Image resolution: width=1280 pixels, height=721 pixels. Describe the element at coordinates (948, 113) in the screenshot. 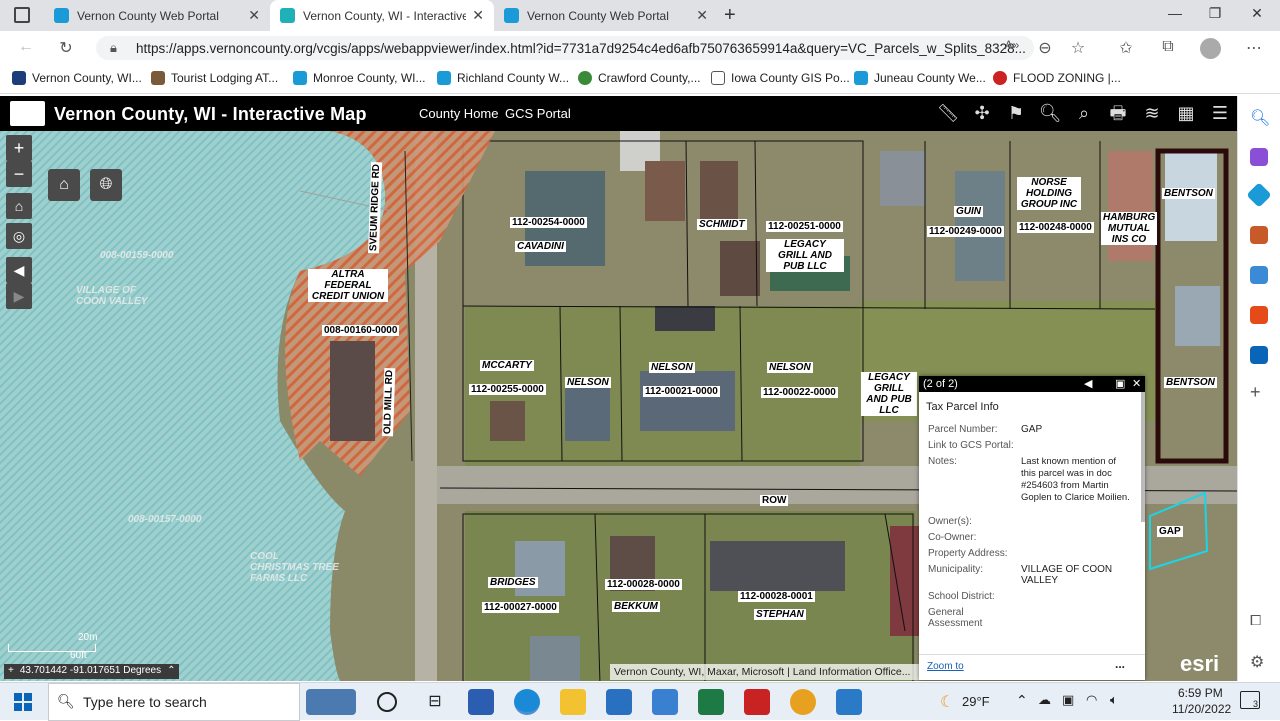

I see `measure-icon: 📏︎` at that location.